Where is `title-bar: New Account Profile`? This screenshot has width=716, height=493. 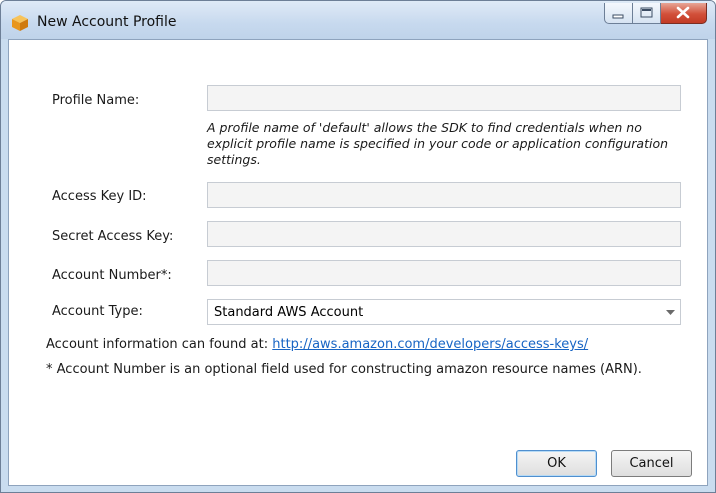 title-bar: New Account Profile is located at coordinates (358, 20).